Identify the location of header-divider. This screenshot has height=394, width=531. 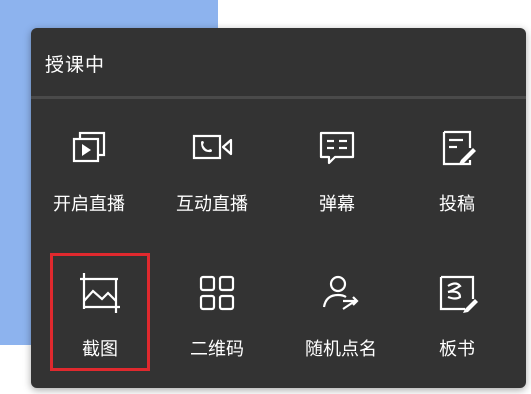
(278, 97).